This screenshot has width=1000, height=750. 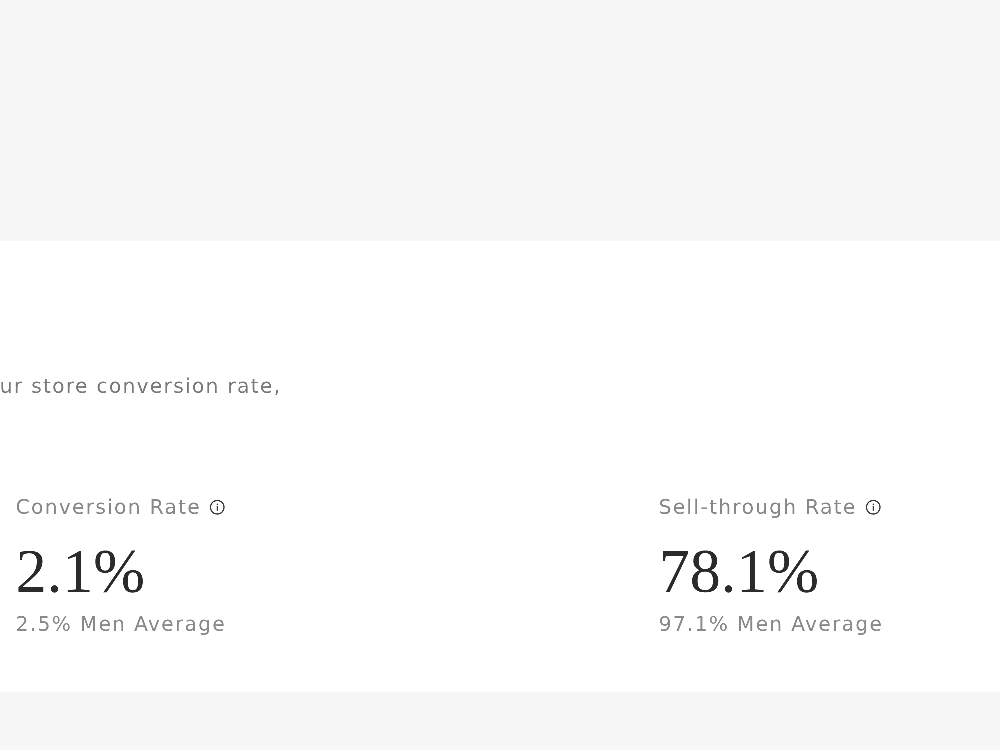 What do you see at coordinates (141, 386) in the screenshot?
I see `intro-text: ur store conversion rate,` at bounding box center [141, 386].